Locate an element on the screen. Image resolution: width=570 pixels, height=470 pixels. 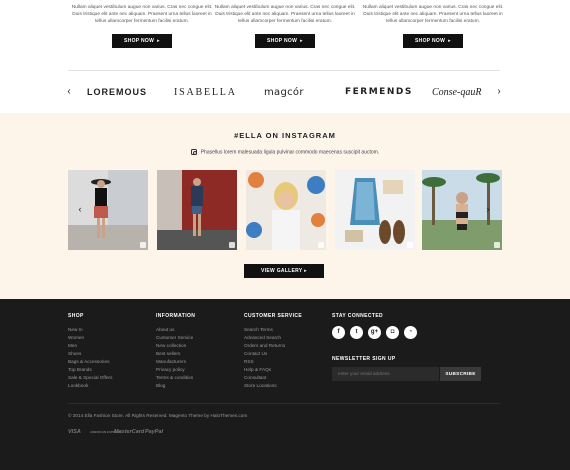
facebook-icon: f is located at coordinates (338, 332).